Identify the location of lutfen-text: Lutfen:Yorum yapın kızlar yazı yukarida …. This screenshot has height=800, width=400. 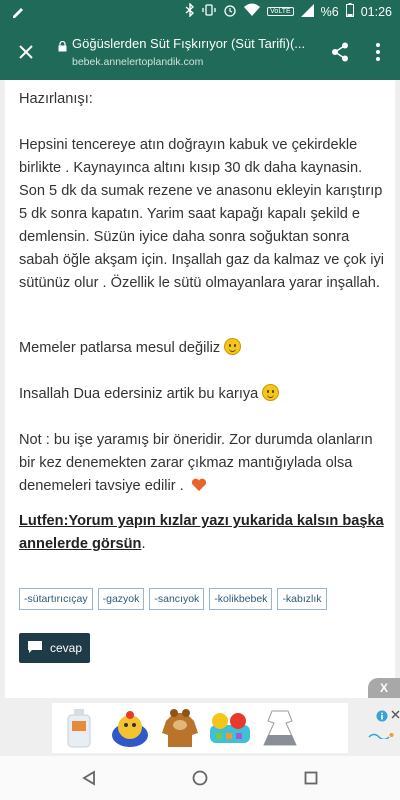
(201, 532).